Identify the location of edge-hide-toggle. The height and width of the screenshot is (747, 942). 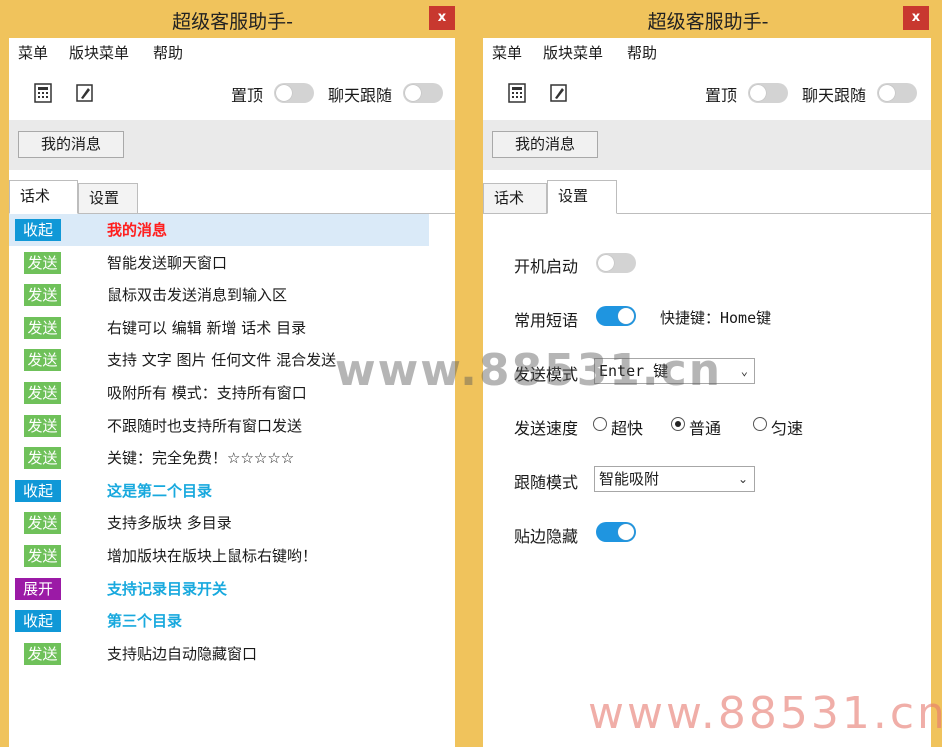
(616, 532).